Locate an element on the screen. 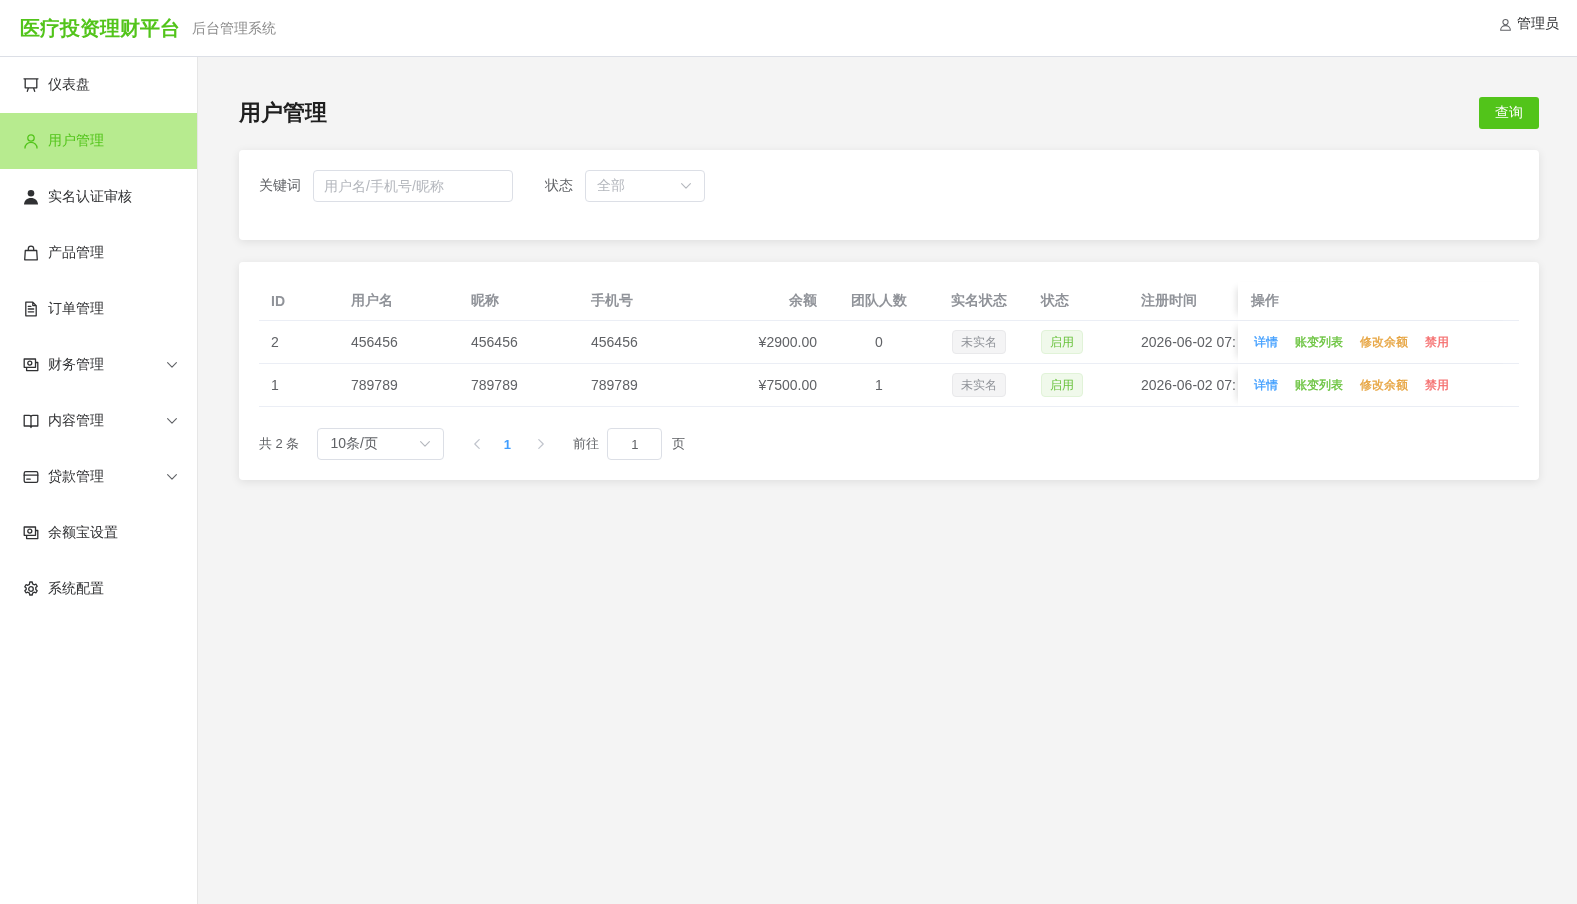 The width and height of the screenshot is (1577, 904). shopping-bag-icon is located at coordinates (31, 253).